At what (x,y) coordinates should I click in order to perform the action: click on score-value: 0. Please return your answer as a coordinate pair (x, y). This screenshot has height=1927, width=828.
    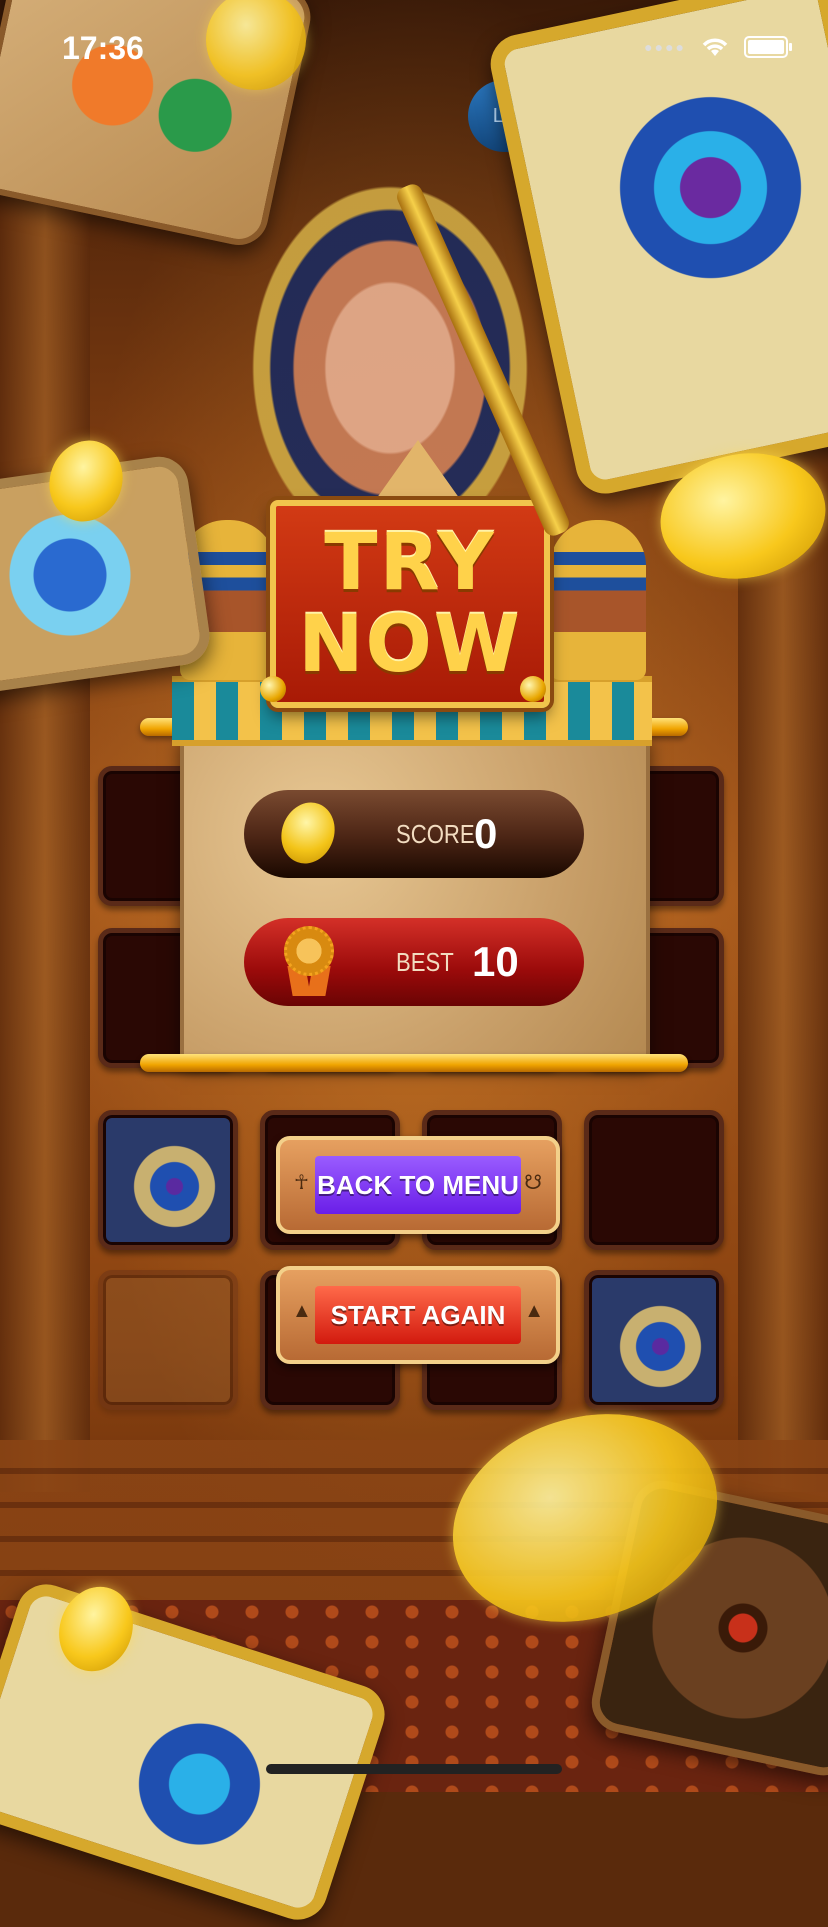
    Looking at the image, I should click on (486, 833).